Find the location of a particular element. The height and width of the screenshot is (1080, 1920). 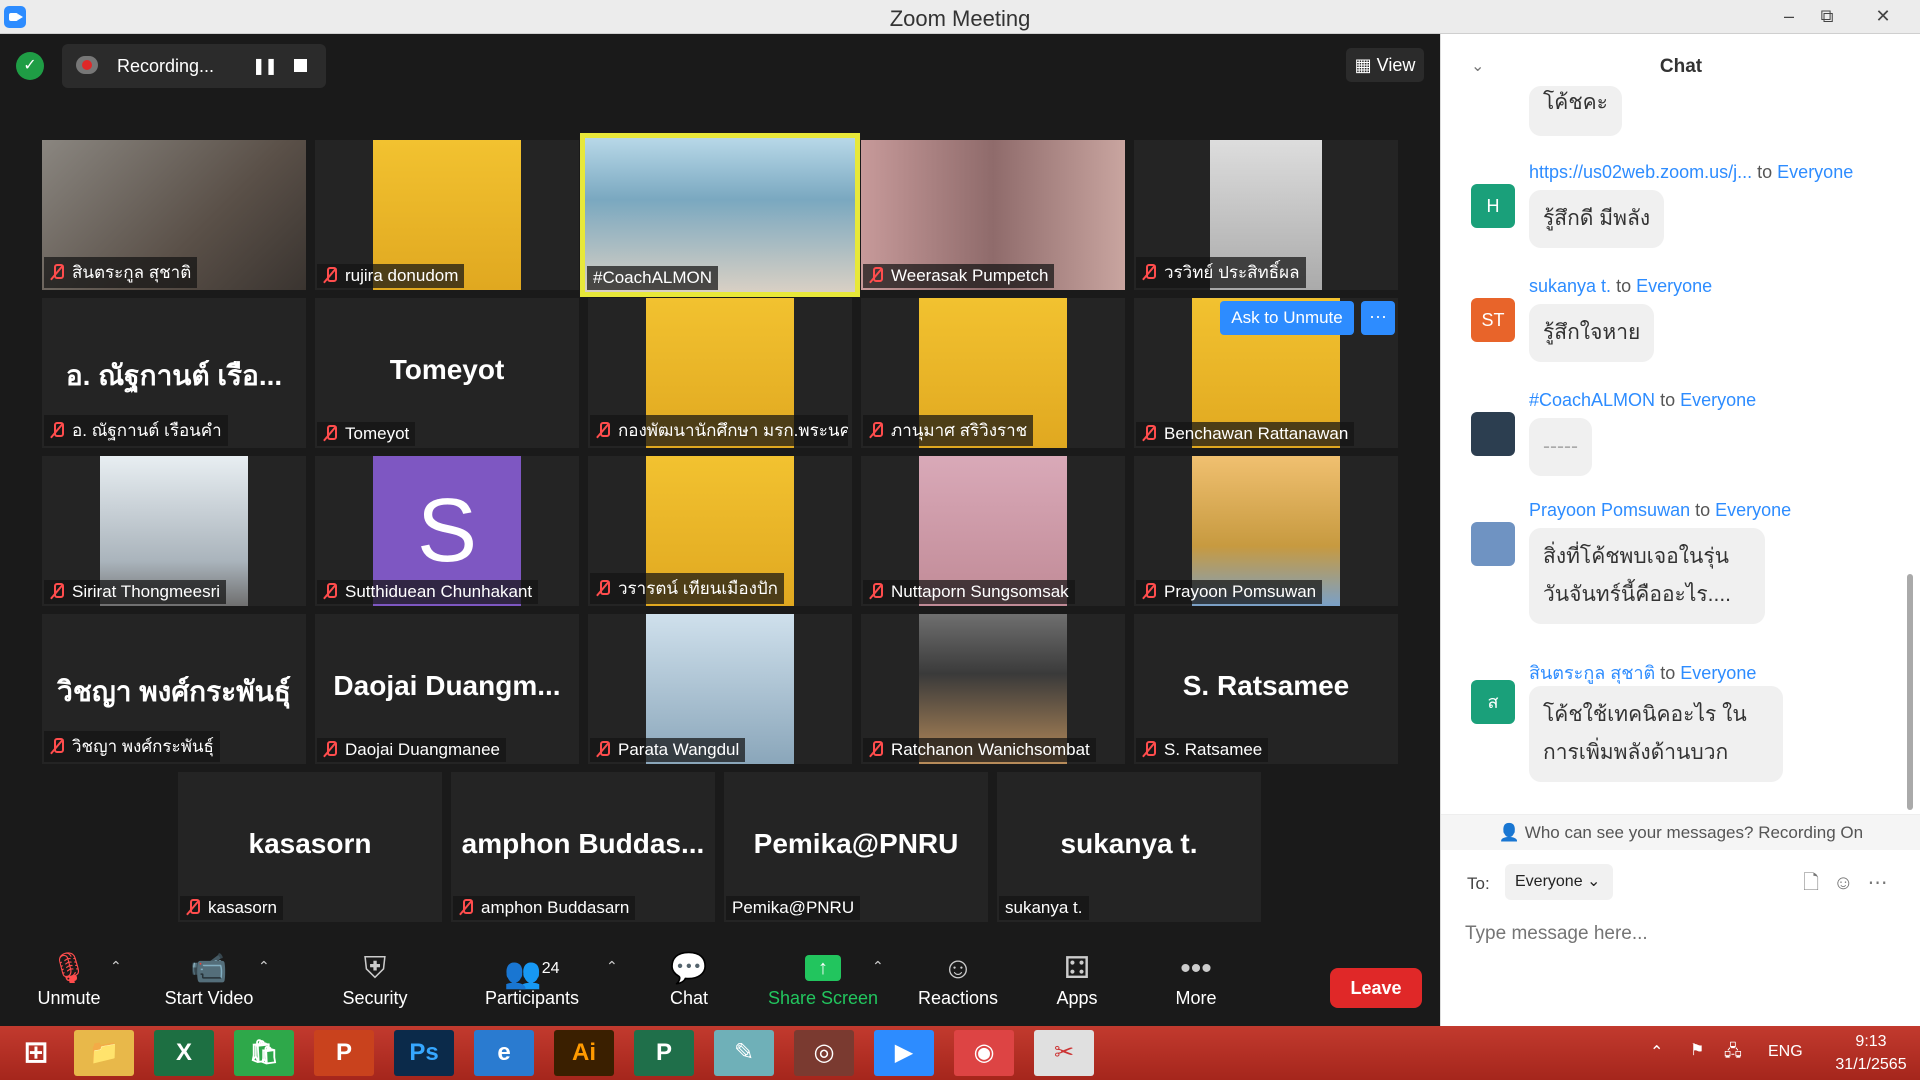

video-tile: Pemika@PNRU Pemika@PNRU is located at coordinates (856, 847).